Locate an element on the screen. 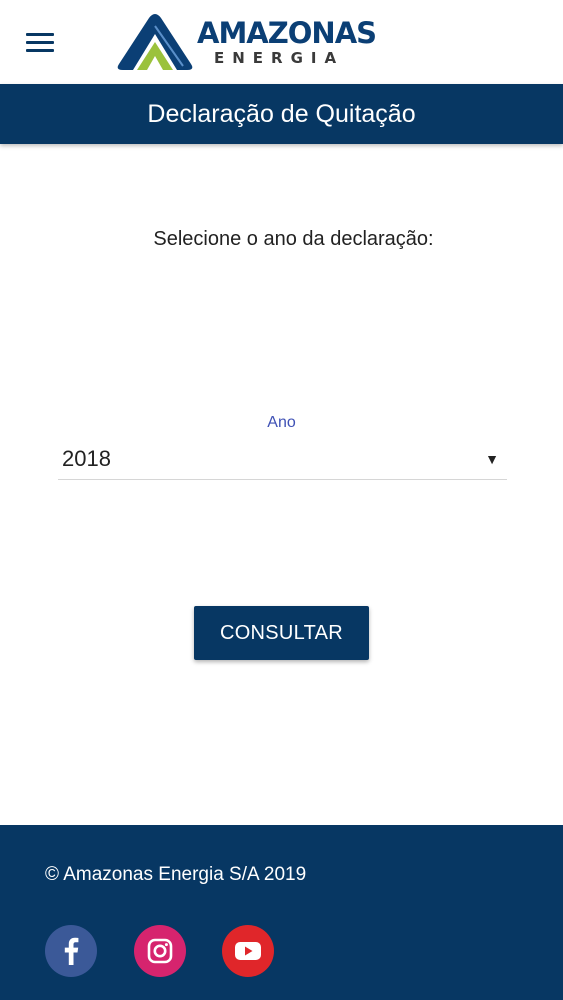  year-field-label: Ano is located at coordinates (281, 422).